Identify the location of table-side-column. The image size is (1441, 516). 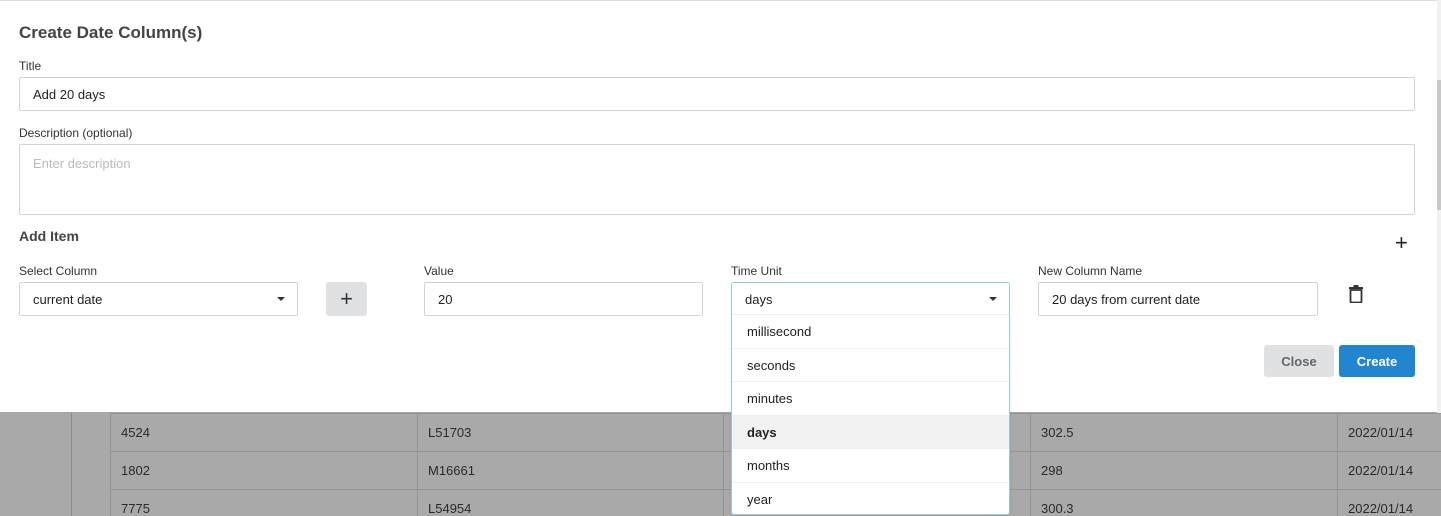
(36, 464).